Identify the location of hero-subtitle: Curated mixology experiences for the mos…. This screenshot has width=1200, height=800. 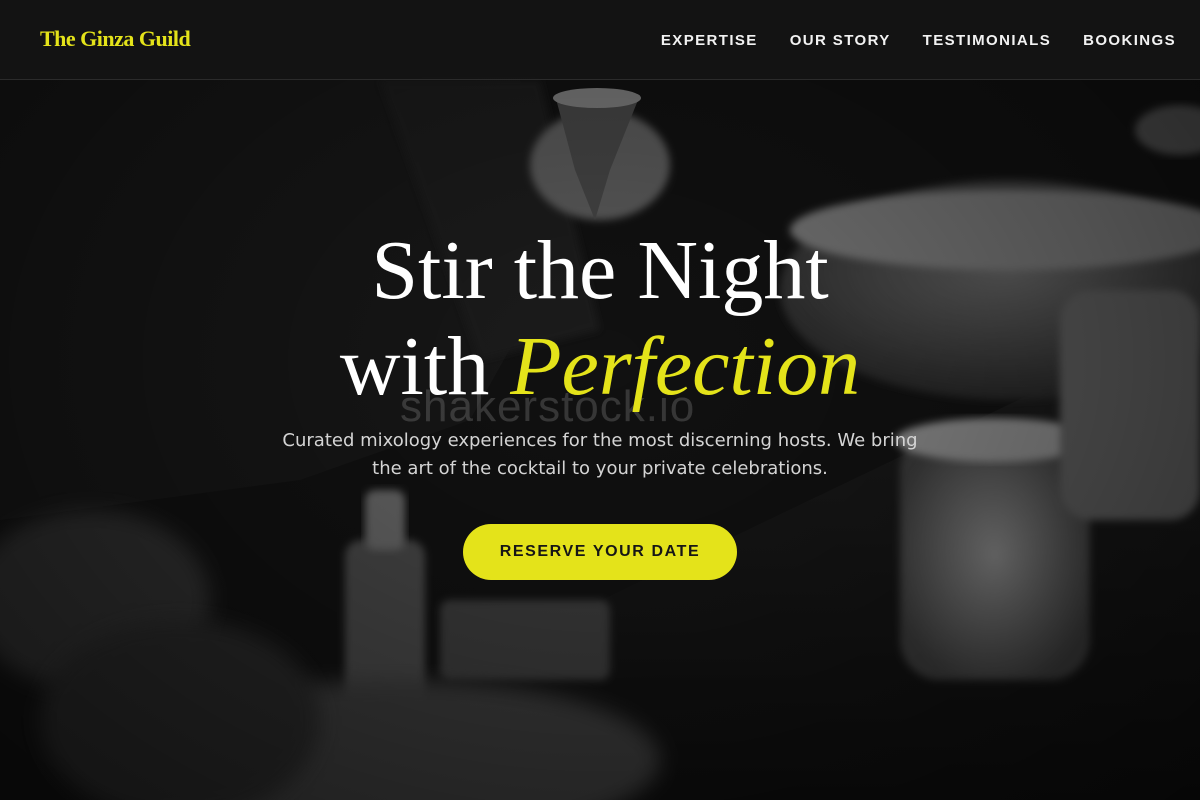
(600, 454).